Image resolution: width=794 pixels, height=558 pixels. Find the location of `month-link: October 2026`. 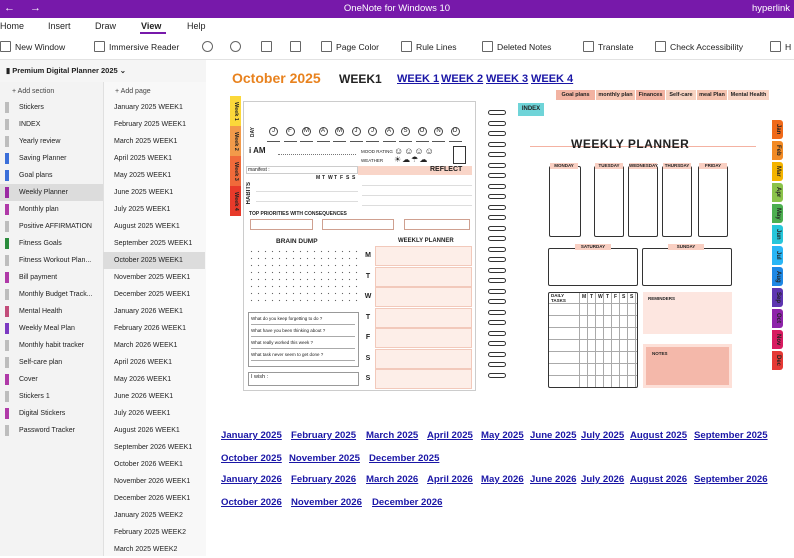

month-link: October 2026 is located at coordinates (251, 502).